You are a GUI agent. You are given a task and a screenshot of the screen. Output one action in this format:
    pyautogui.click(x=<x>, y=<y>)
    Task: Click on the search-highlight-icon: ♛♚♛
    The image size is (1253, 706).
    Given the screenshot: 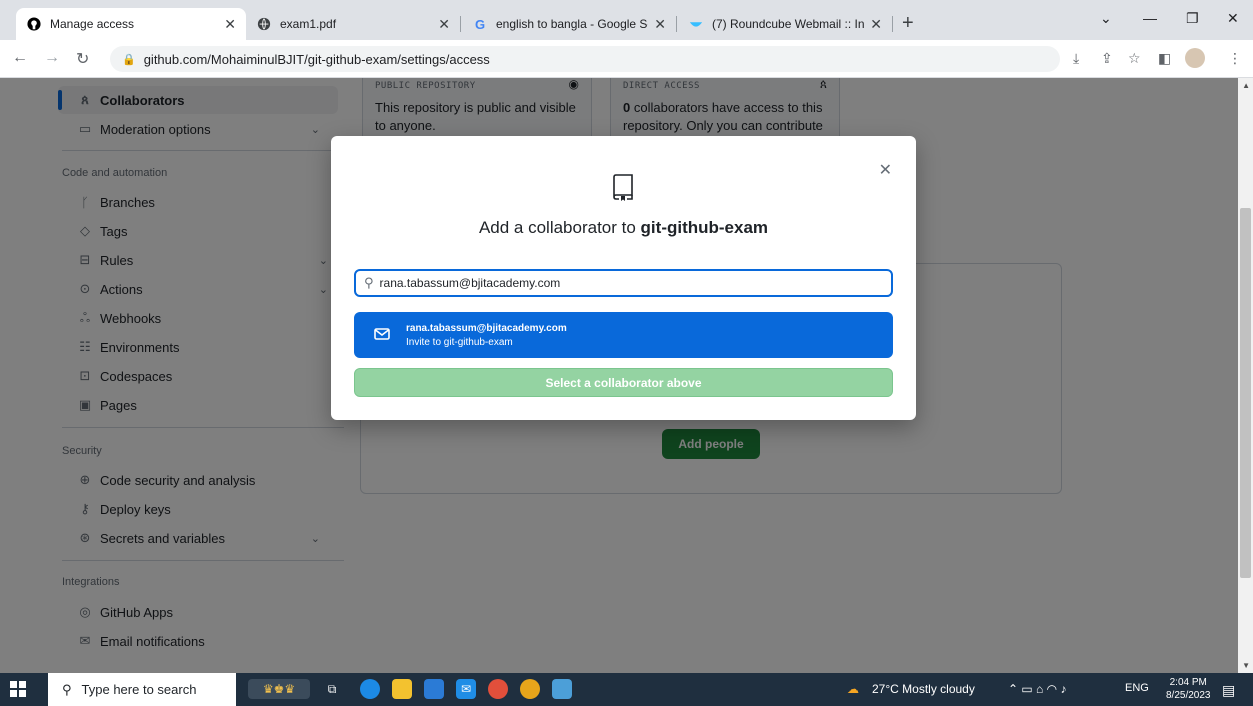 What is the action you would take?
    pyautogui.click(x=279, y=689)
    